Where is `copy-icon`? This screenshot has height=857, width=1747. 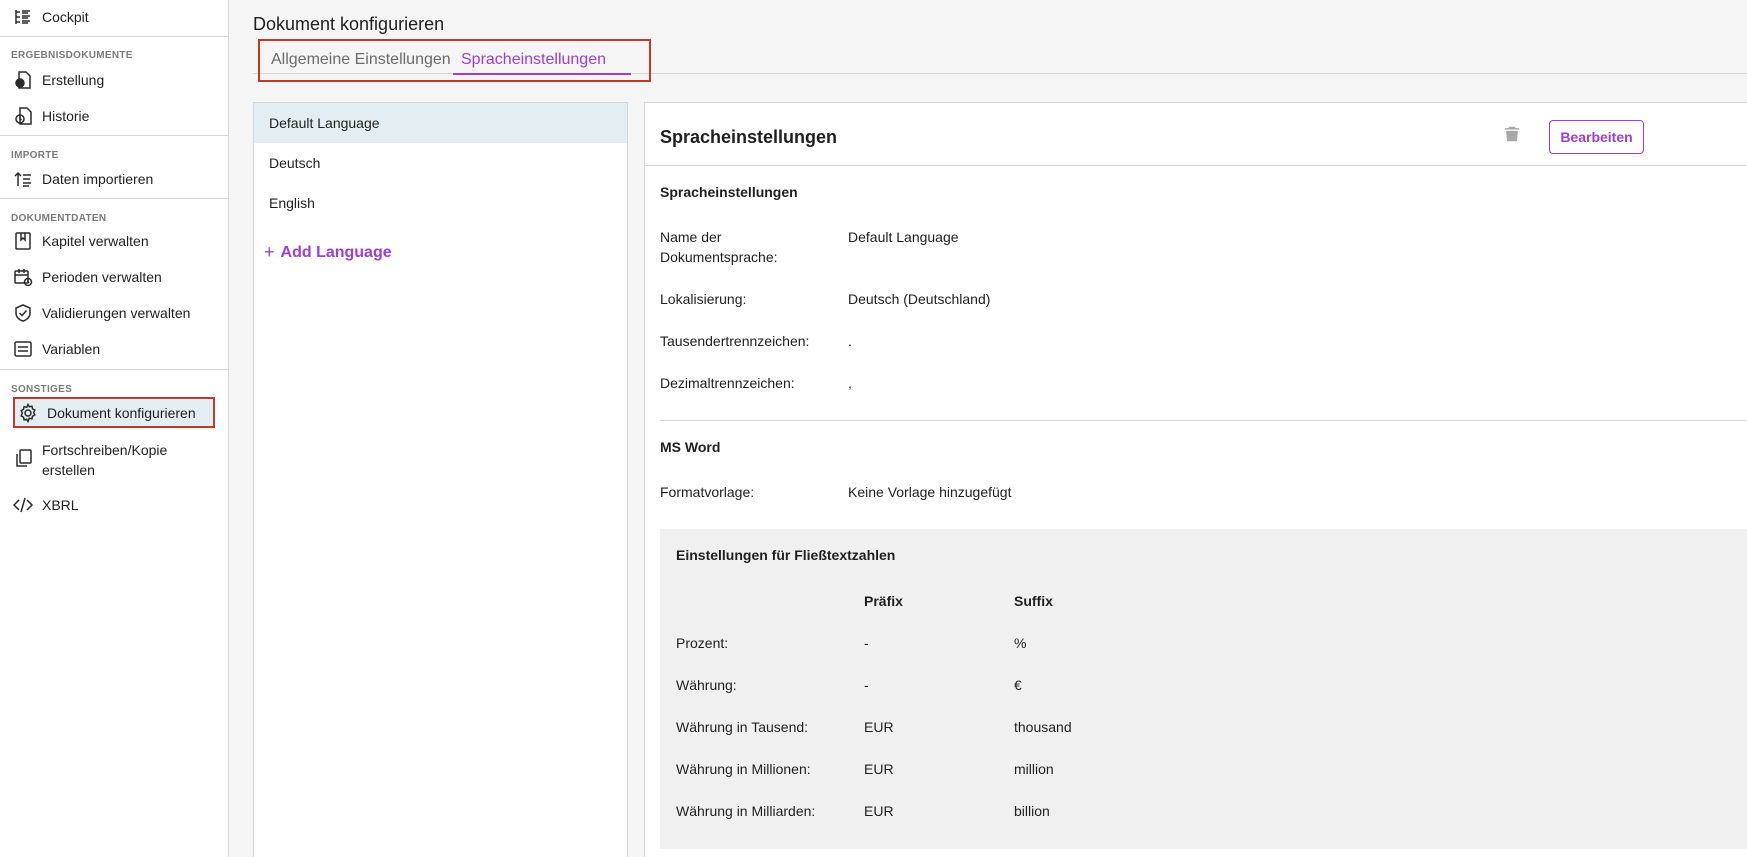 copy-icon is located at coordinates (23, 458).